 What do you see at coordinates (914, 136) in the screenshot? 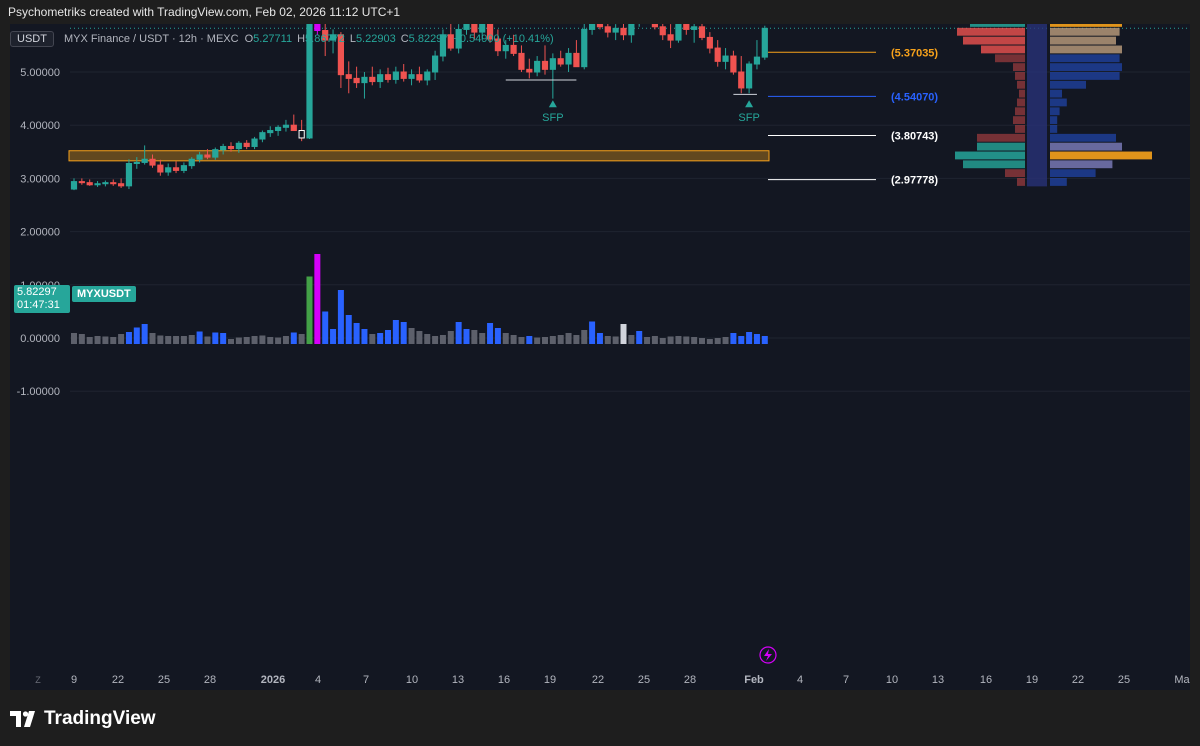
I see `level-label: (3.80743)` at bounding box center [914, 136].